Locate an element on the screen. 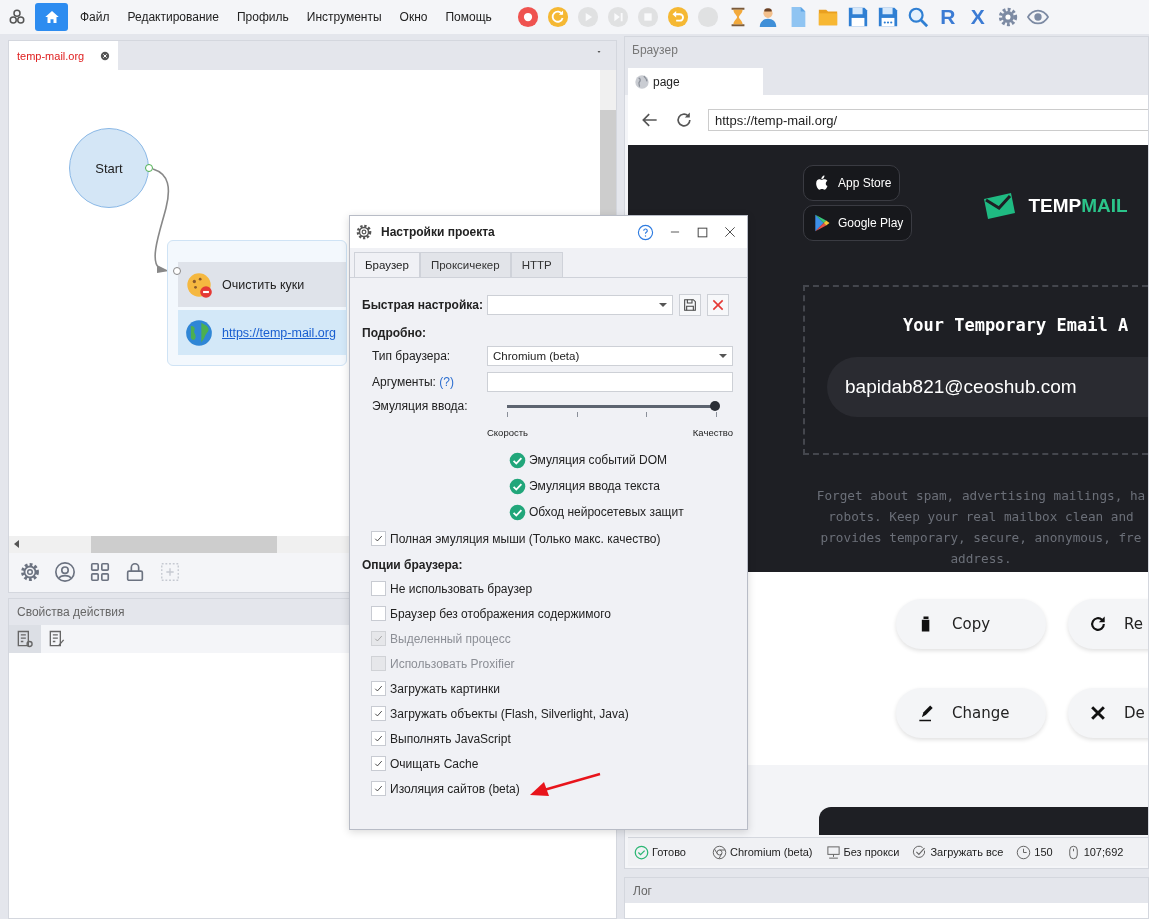 The image size is (1149, 919). list-edit-icon is located at coordinates (57, 639).